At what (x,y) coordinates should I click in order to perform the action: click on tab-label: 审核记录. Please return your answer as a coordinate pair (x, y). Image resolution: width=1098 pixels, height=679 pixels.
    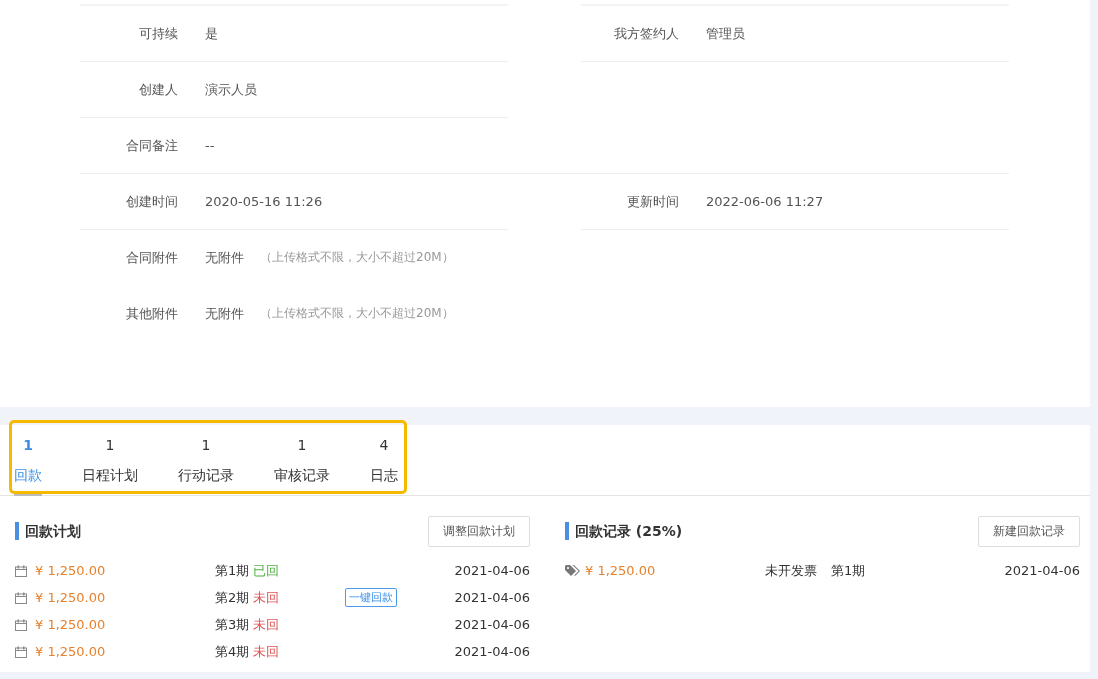
    Looking at the image, I should click on (302, 475).